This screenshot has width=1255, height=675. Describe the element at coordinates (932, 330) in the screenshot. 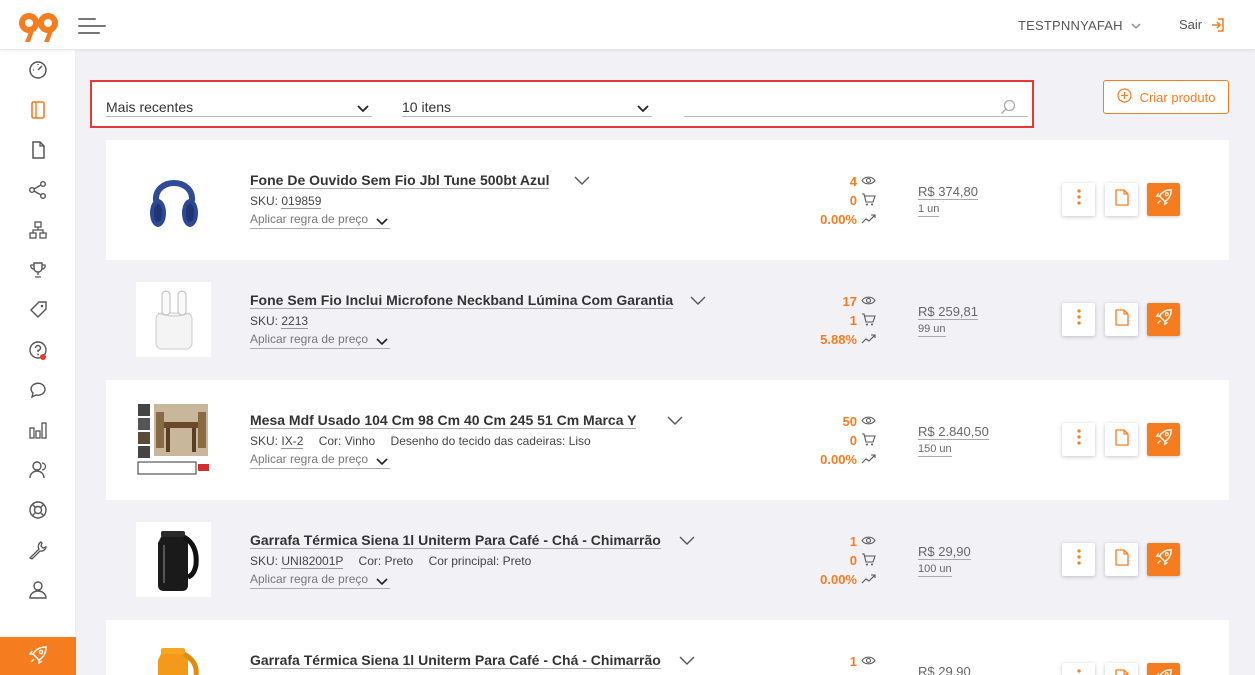

I see `stock-units: 99 un` at that location.